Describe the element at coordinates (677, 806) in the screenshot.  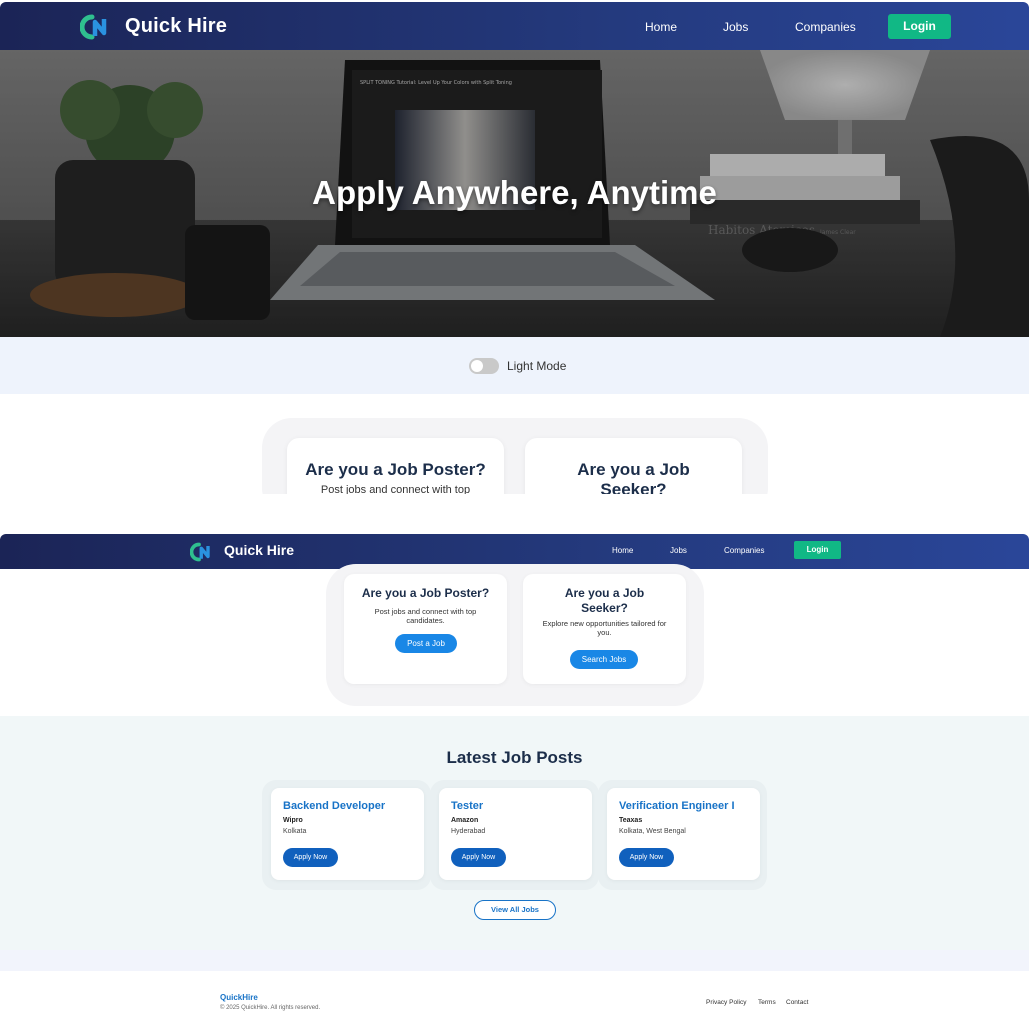
I see `job-title: Verification Engineer I` at that location.